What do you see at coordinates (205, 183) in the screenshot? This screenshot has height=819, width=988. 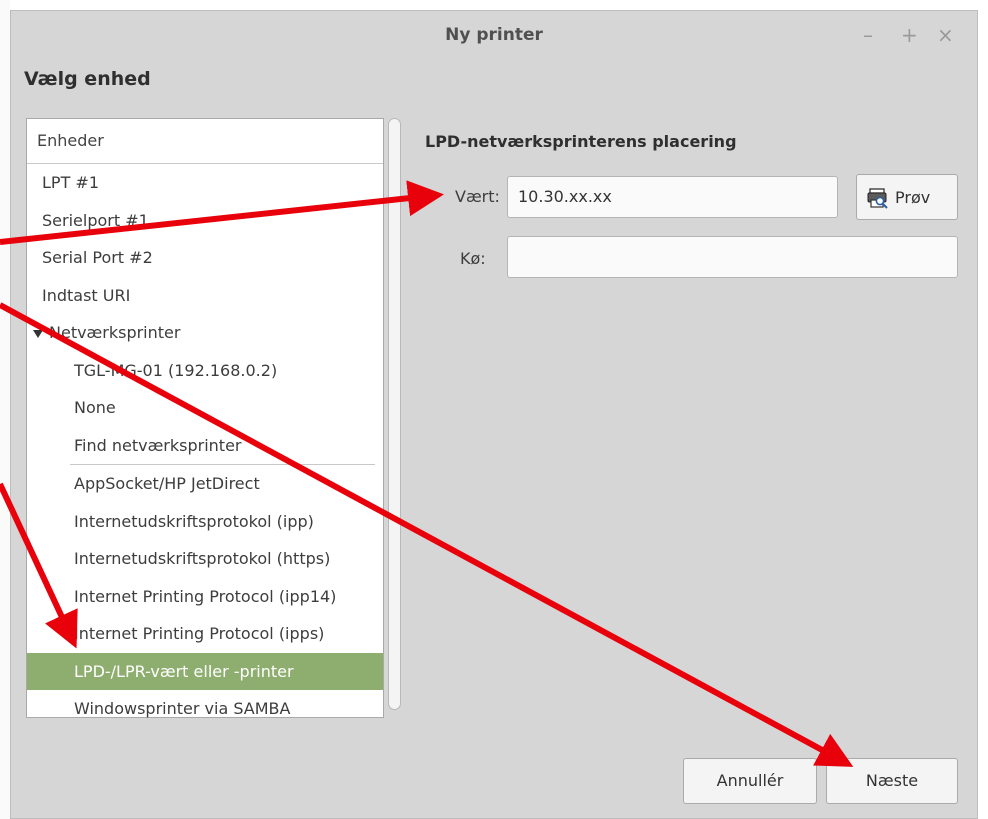 I see `list-item: LPT #1` at bounding box center [205, 183].